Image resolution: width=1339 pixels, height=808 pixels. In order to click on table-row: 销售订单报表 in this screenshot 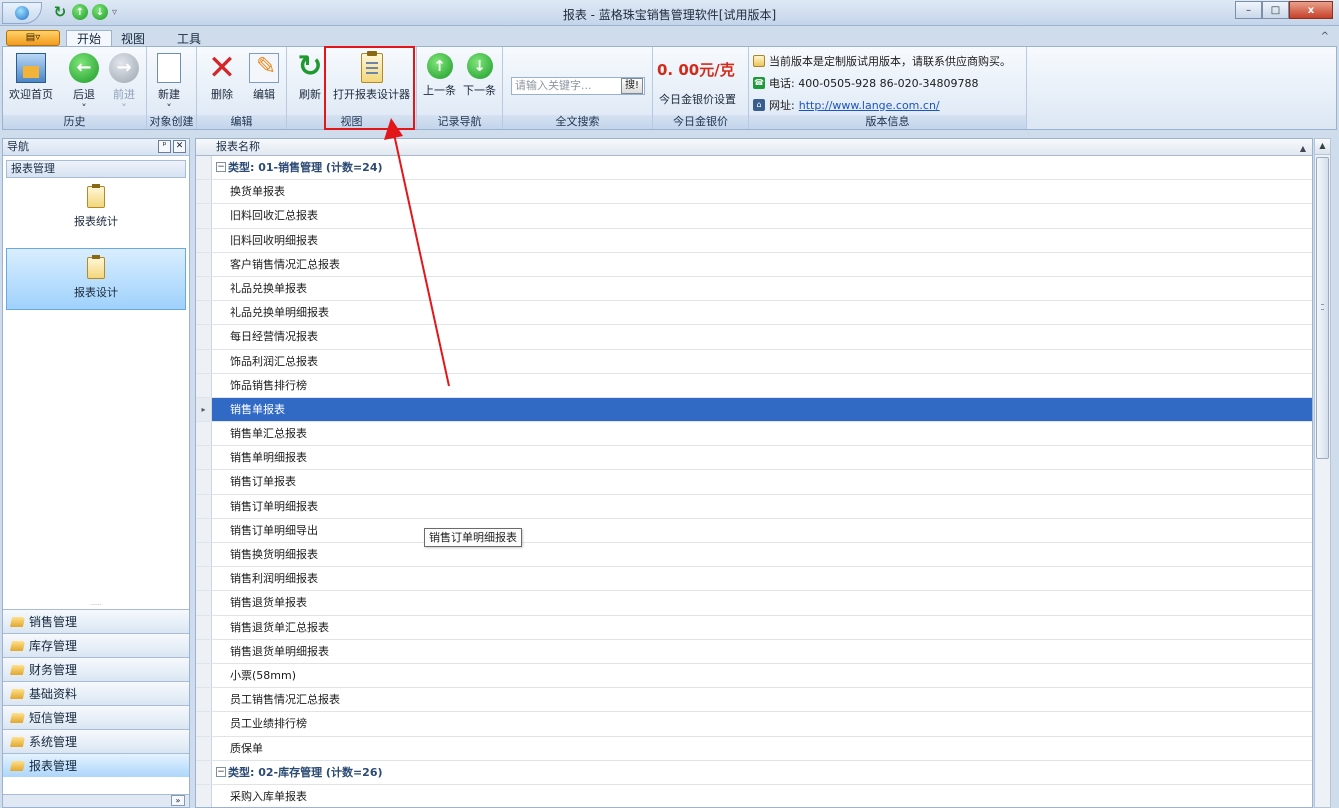, I will do `click(754, 482)`.